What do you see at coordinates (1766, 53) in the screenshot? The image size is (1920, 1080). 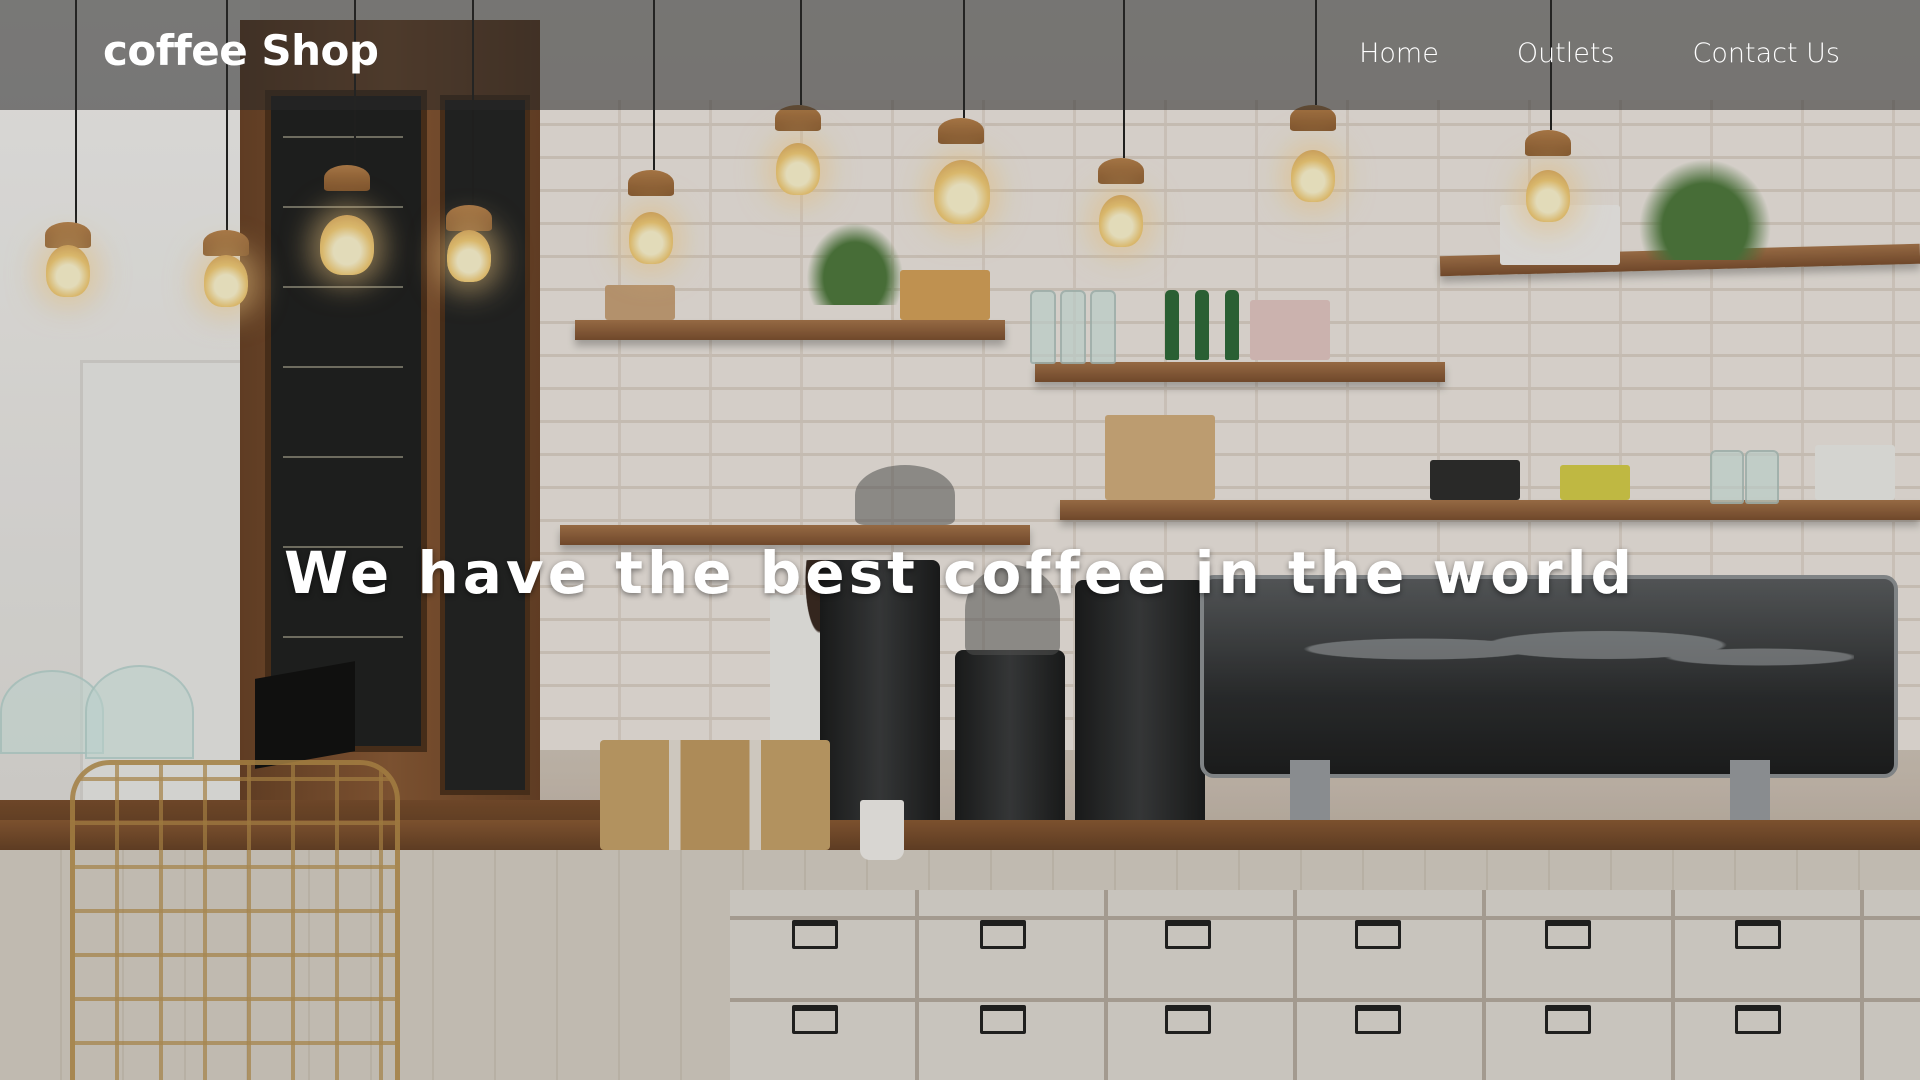 I see `nav-link-contact-us: Contact Us` at bounding box center [1766, 53].